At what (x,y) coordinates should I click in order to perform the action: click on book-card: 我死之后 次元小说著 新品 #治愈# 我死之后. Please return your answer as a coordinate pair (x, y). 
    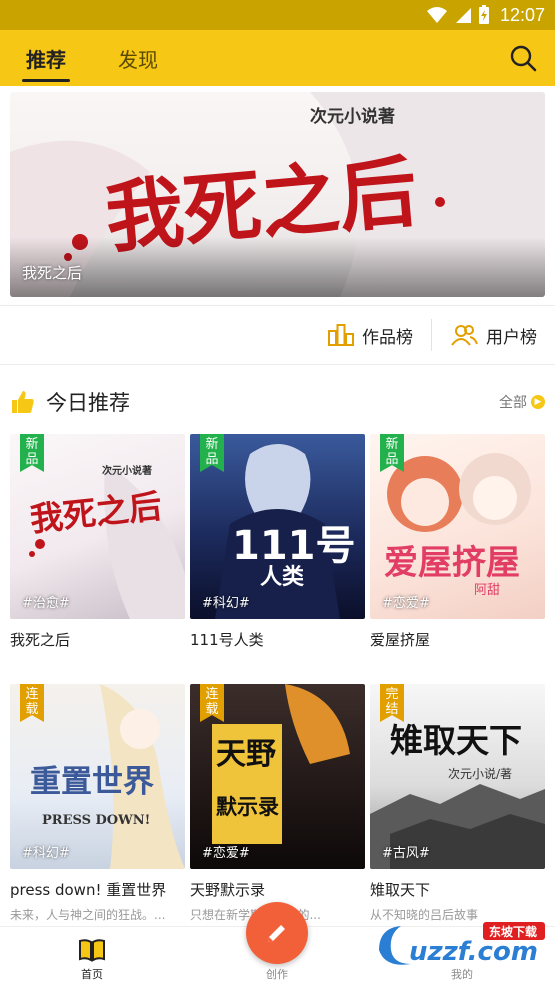
    Looking at the image, I should click on (97, 542).